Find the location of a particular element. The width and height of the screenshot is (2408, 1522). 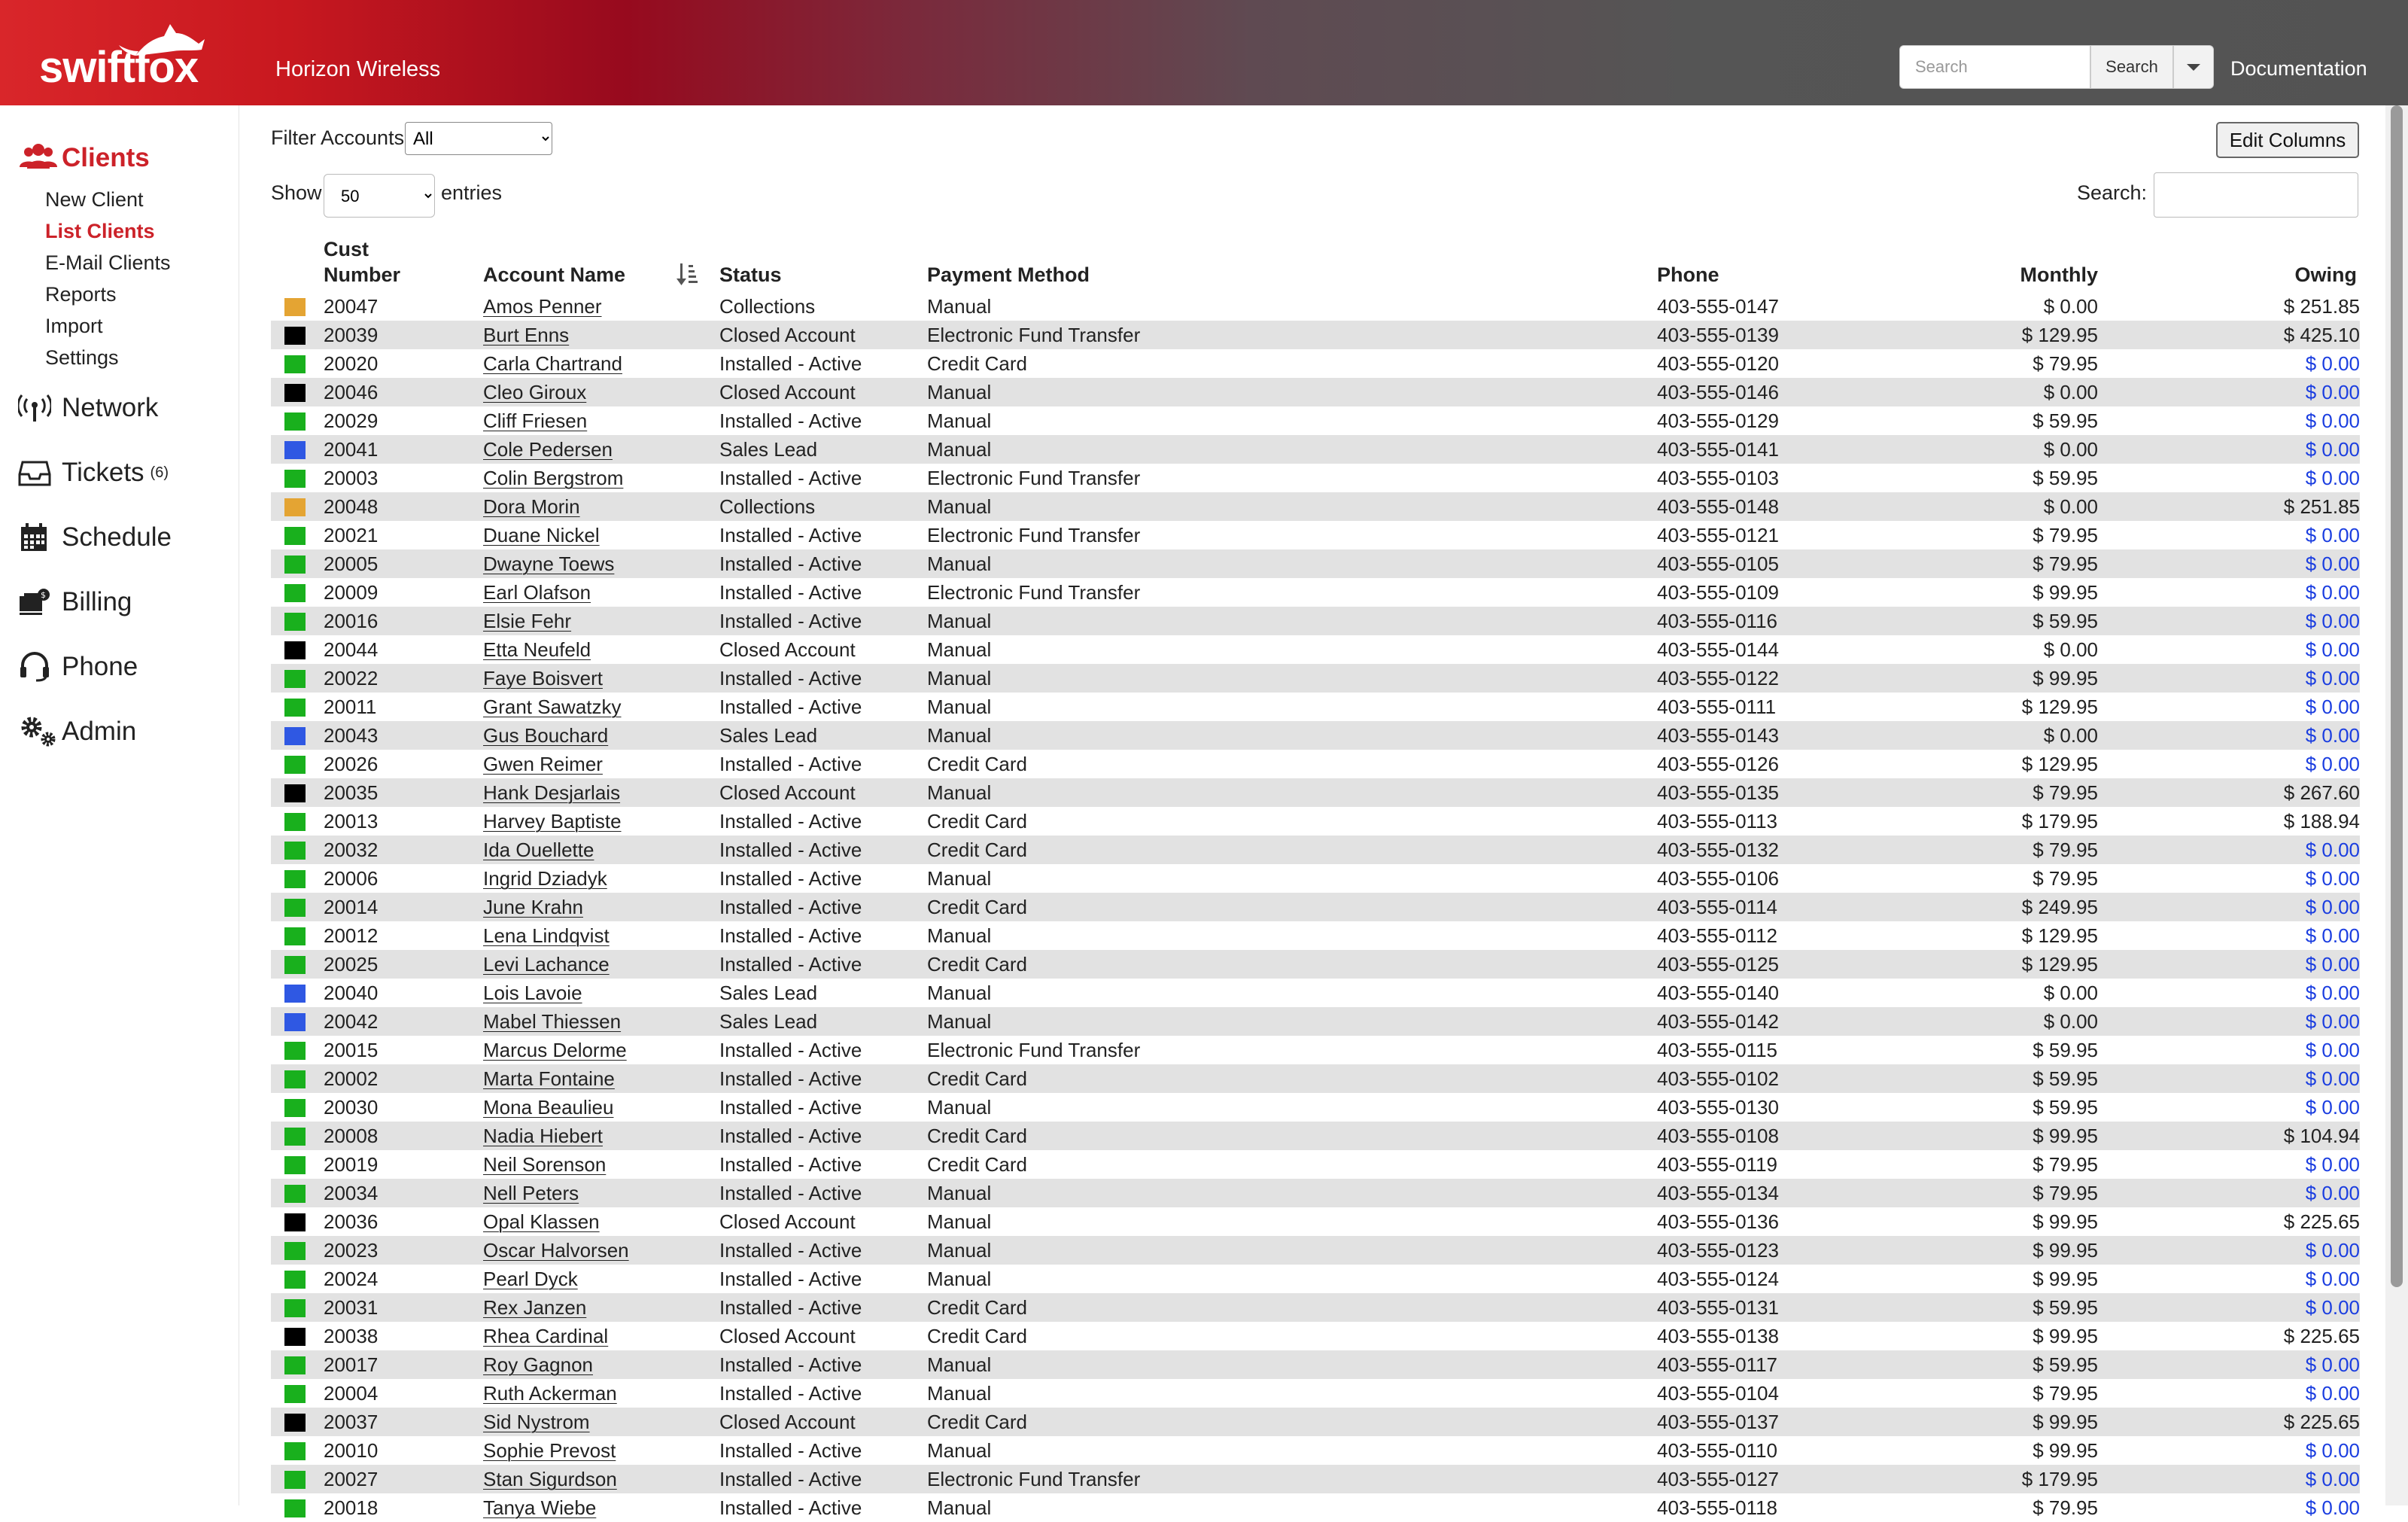

swiftfox-logo: swiftfox is located at coordinates (139, 54).